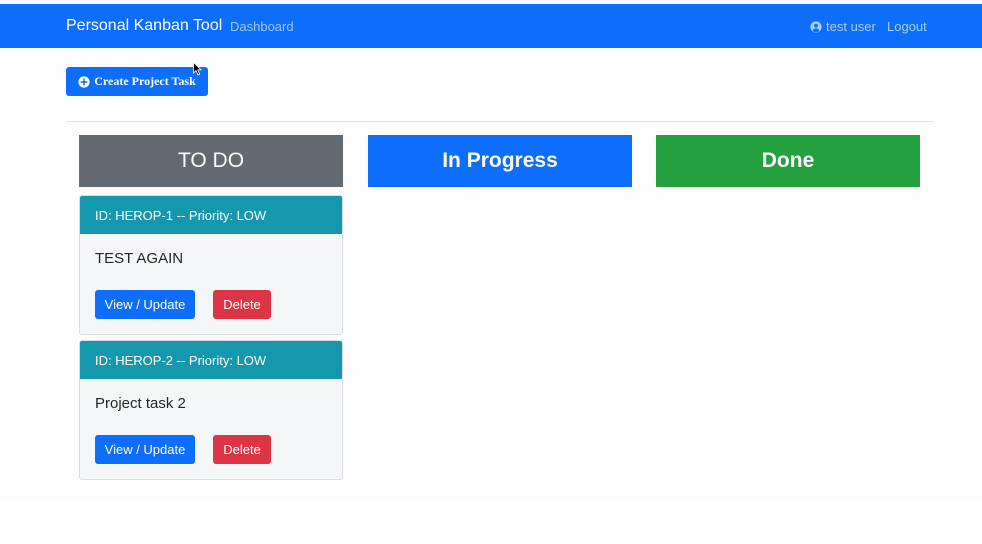  What do you see at coordinates (500, 161) in the screenshot?
I see `column-header-in-progress: In Progress` at bounding box center [500, 161].